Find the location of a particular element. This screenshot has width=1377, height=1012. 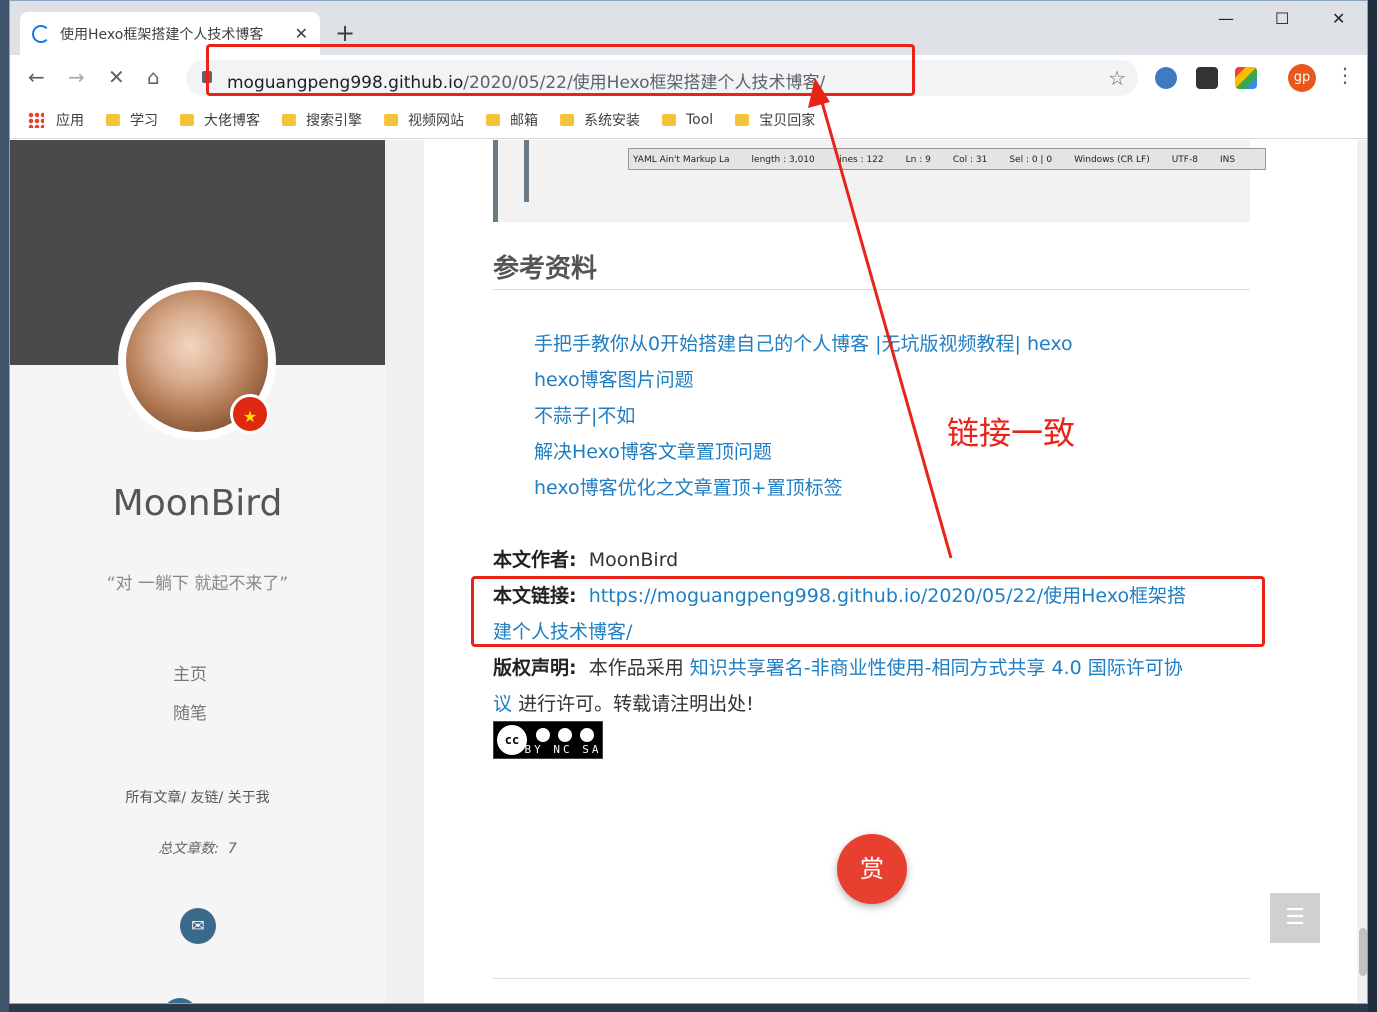

bookmark-star-icon: ☆ is located at coordinates (1117, 78).